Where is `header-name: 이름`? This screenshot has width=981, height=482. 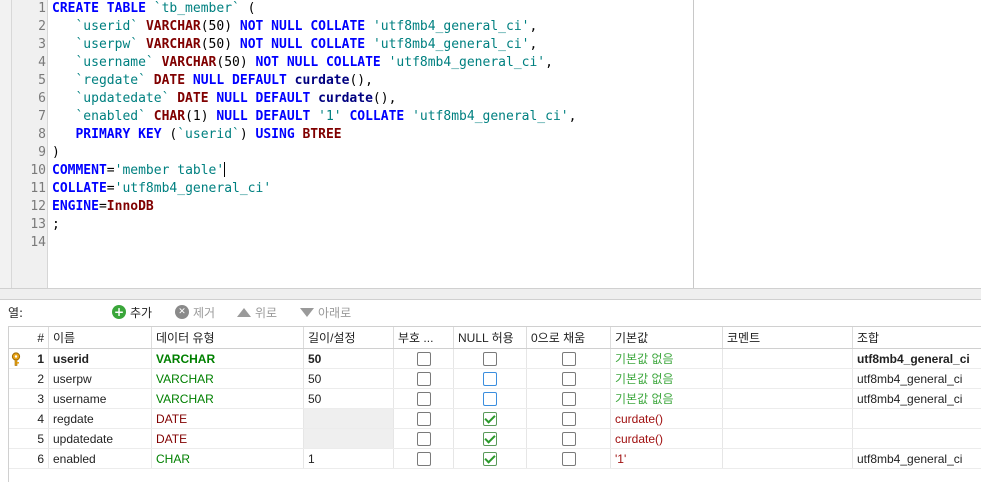
header-name: 이름 is located at coordinates (100, 337).